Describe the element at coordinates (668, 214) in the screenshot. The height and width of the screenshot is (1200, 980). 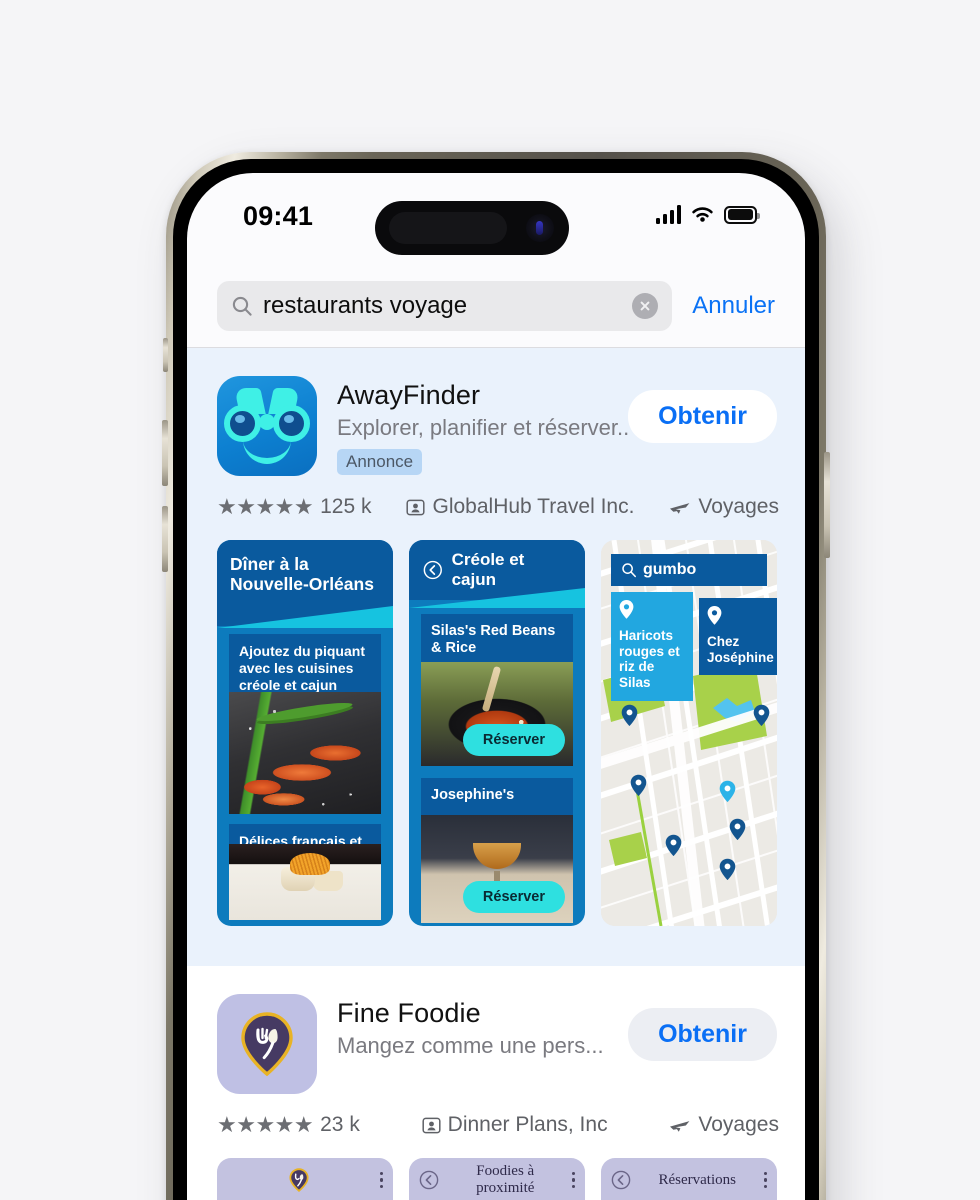
I see `cellular-bars-icon` at that location.